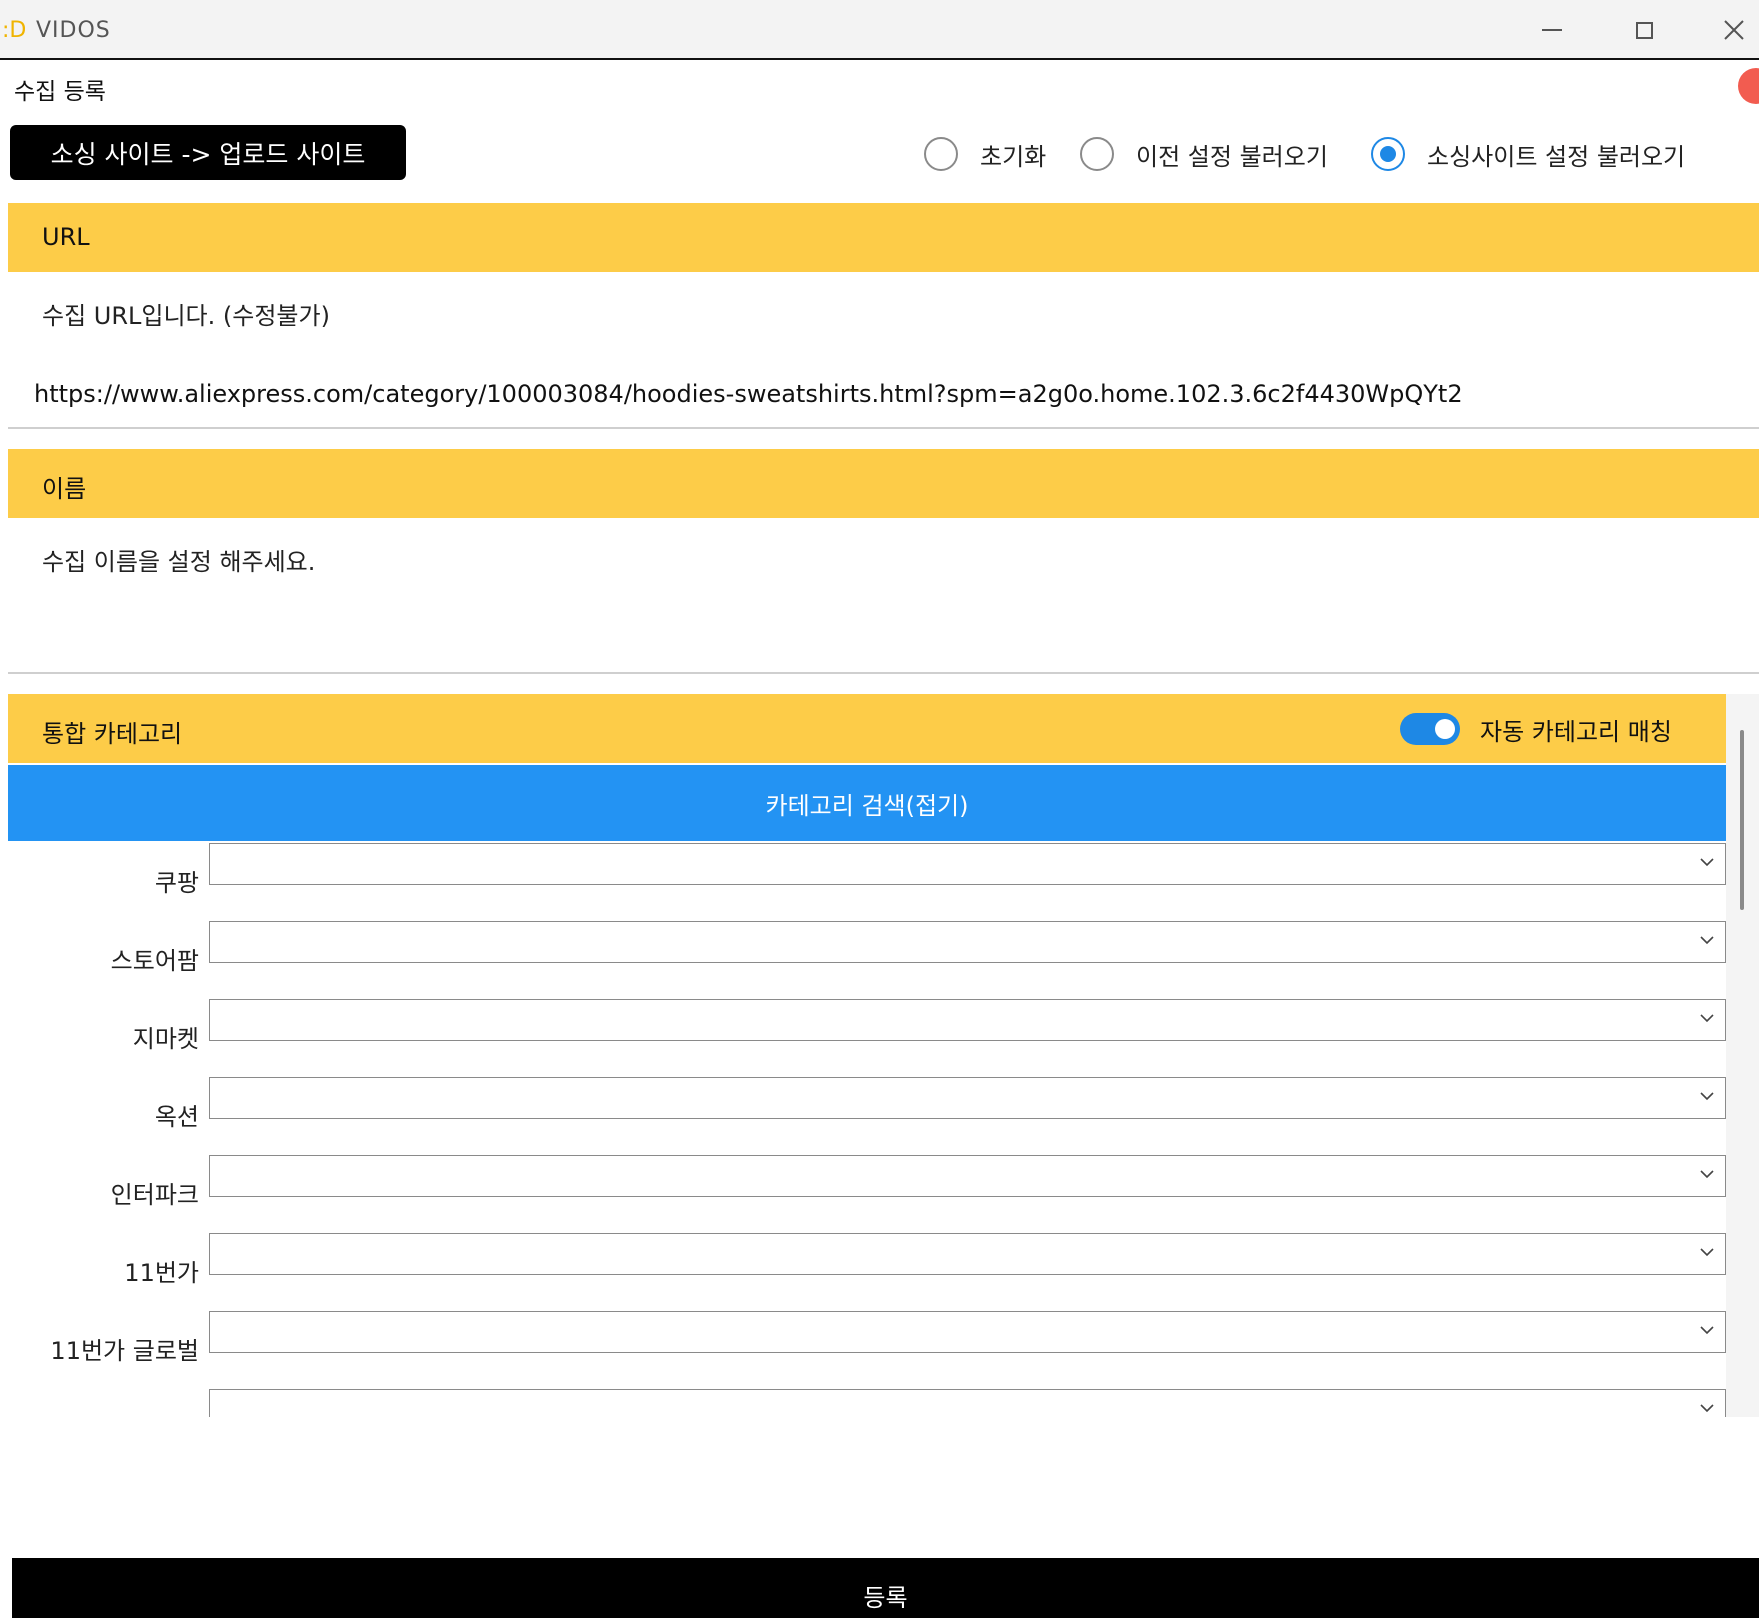 This screenshot has height=1618, width=1759. Describe the element at coordinates (165, 1039) in the screenshot. I see `category-label: 지마켓` at that location.